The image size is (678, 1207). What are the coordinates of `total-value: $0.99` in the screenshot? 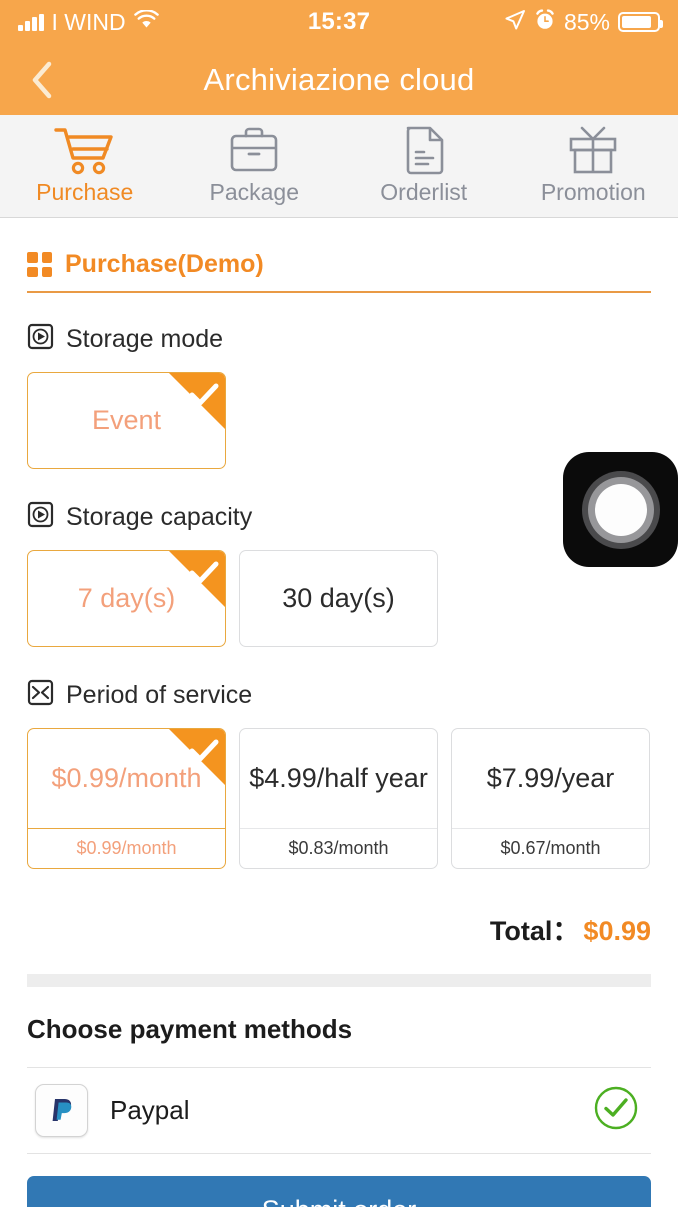 It's located at (617, 931).